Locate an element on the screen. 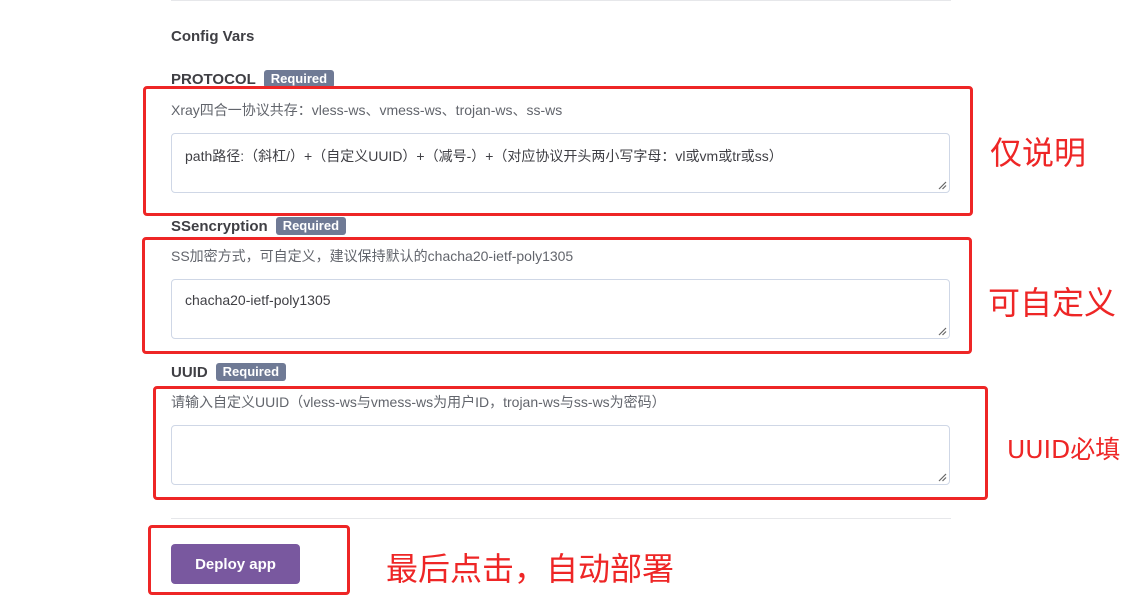 Image resolution: width=1145 pixels, height=613 pixels. deploy-app-button: Deploy app is located at coordinates (235, 564).